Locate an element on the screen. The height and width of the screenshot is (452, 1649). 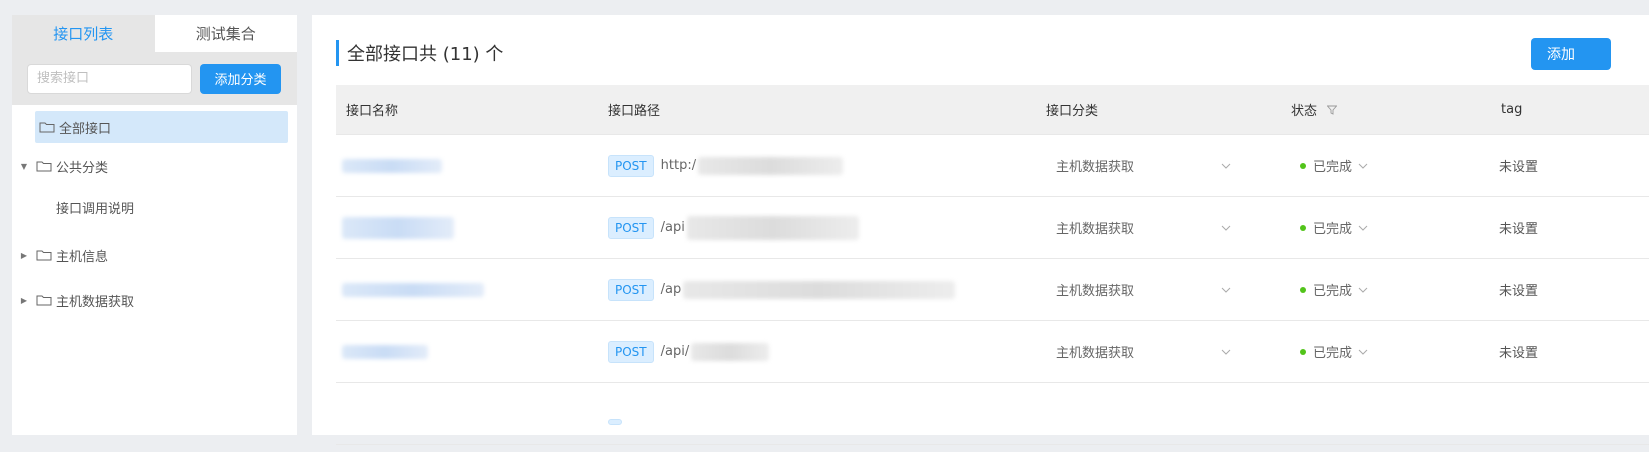
sidebar-tabs: 接口列表 测试集合 is located at coordinates (154, 33).